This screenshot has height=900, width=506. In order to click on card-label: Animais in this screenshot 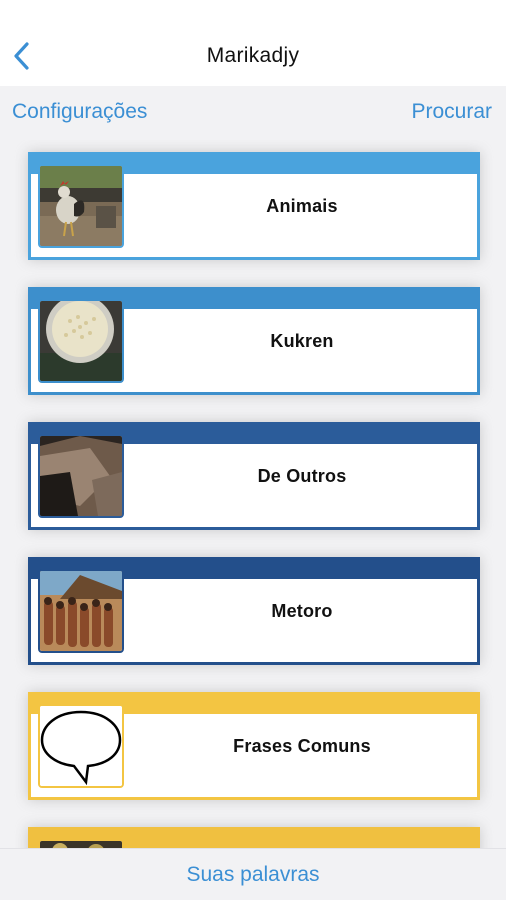, I will do `click(302, 206)`.